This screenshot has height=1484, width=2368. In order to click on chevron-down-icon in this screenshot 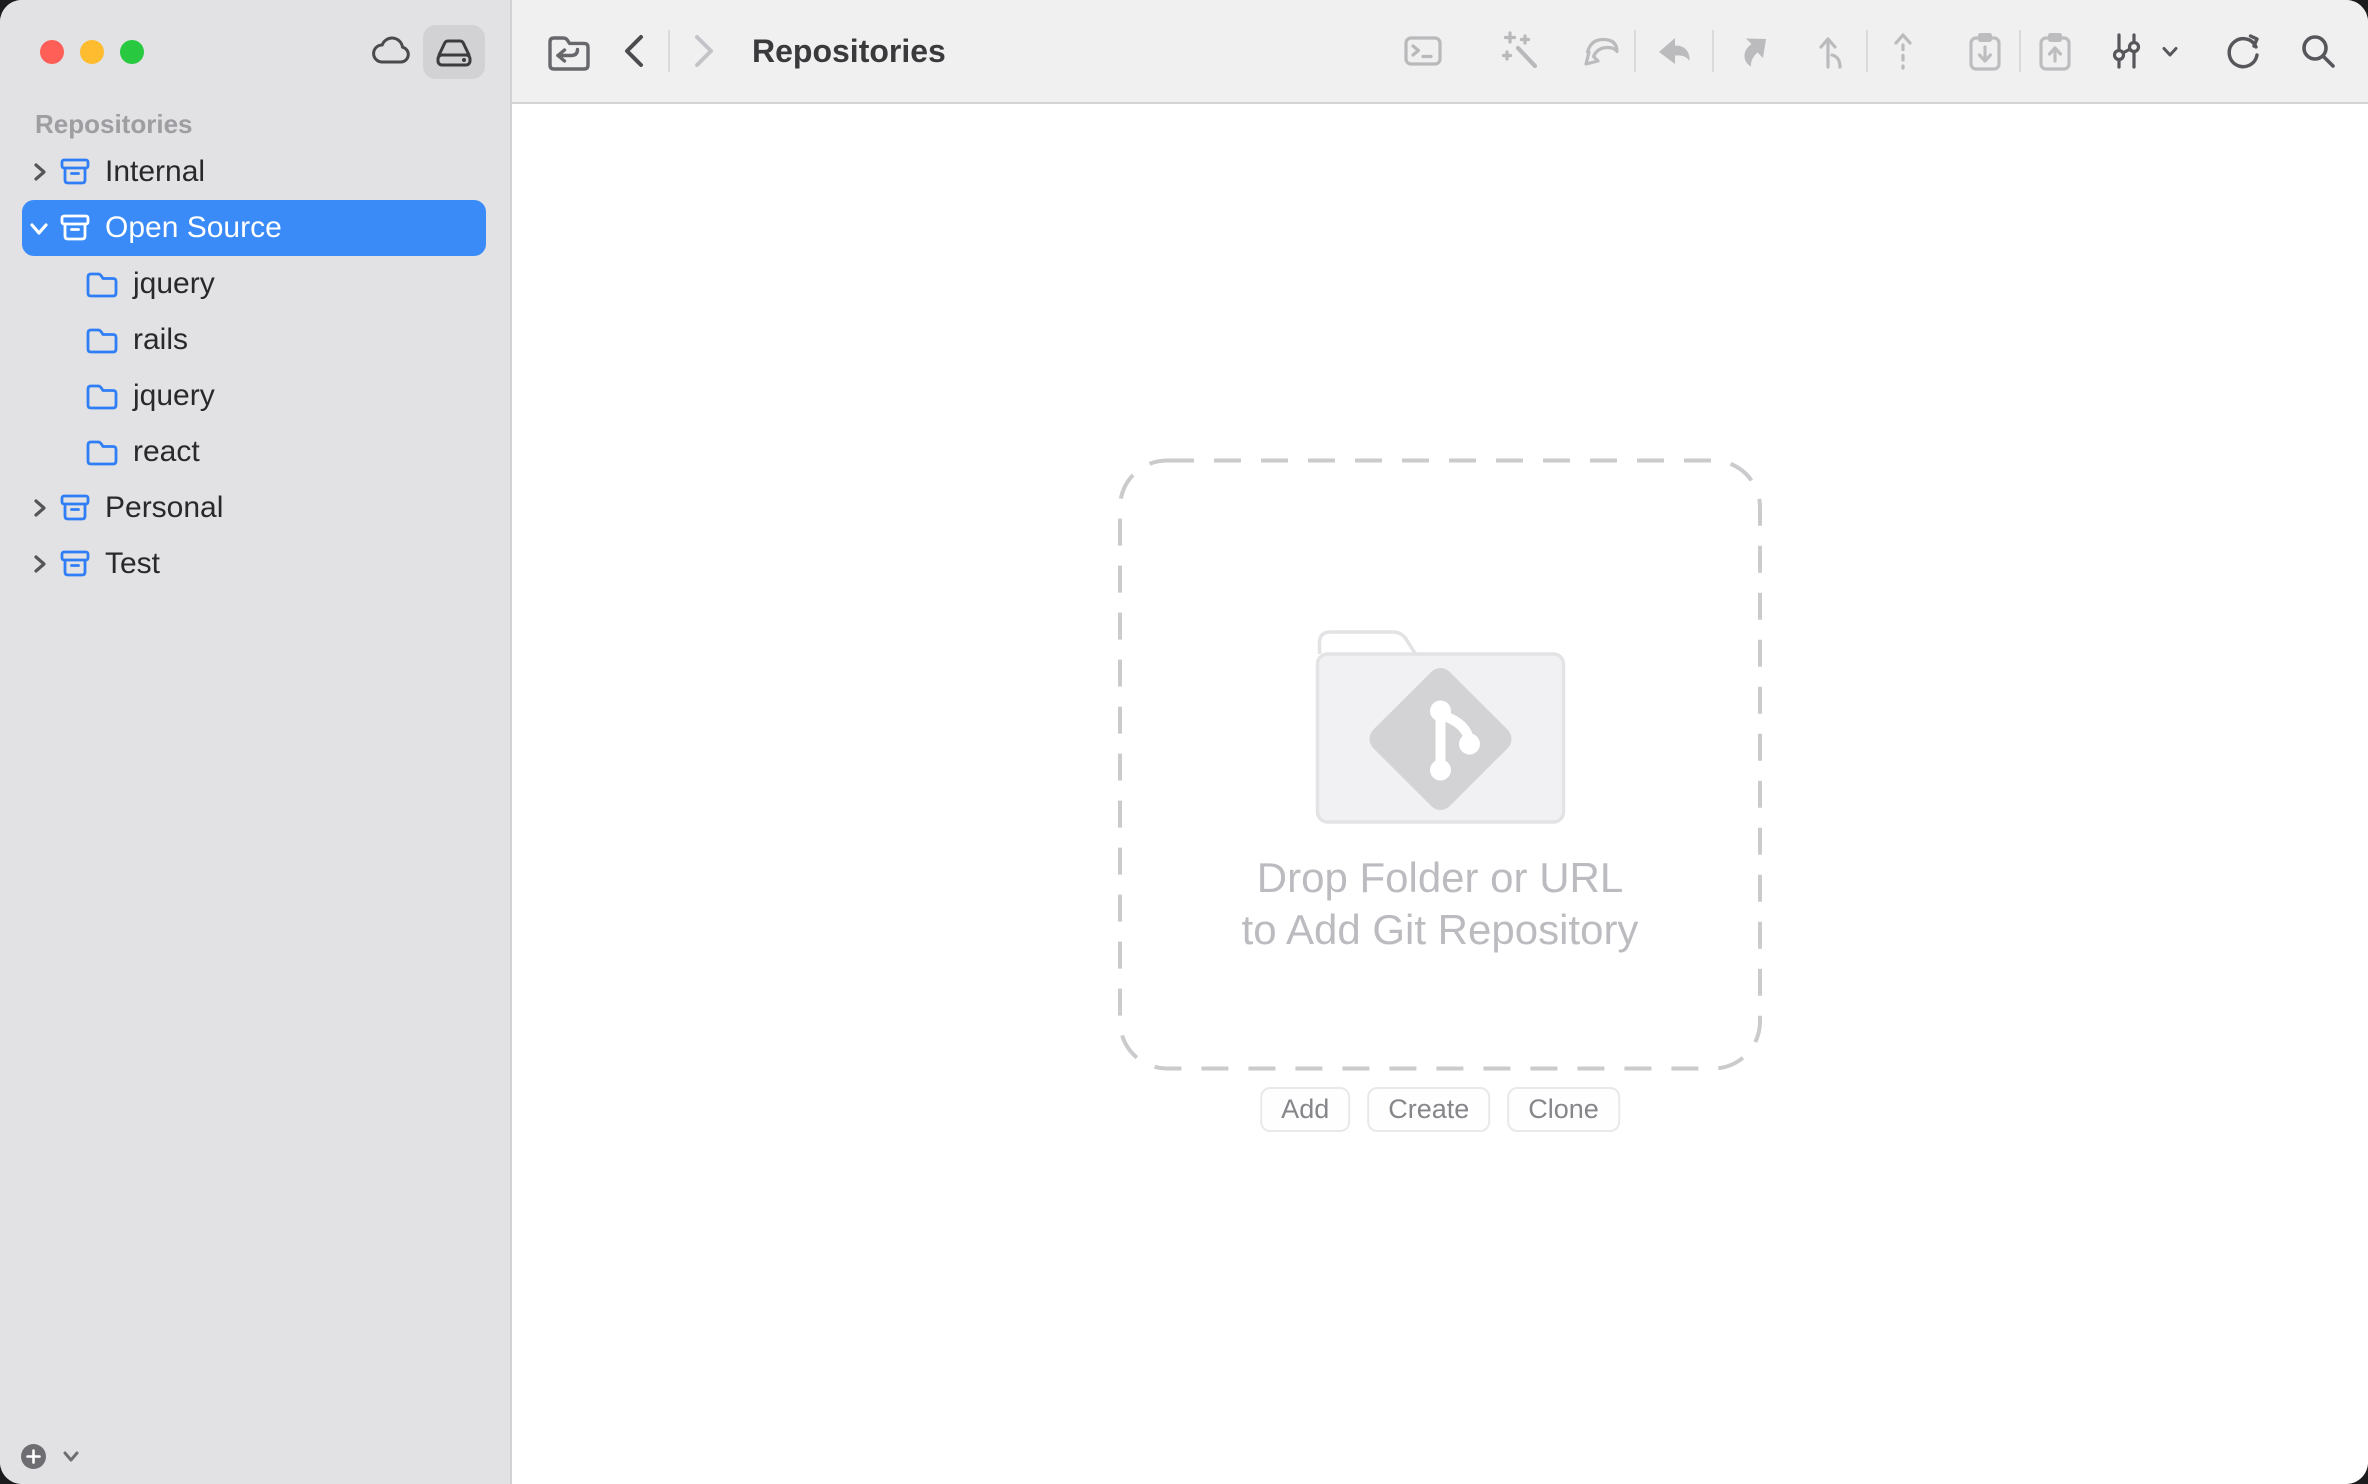, I will do `click(2170, 51)`.